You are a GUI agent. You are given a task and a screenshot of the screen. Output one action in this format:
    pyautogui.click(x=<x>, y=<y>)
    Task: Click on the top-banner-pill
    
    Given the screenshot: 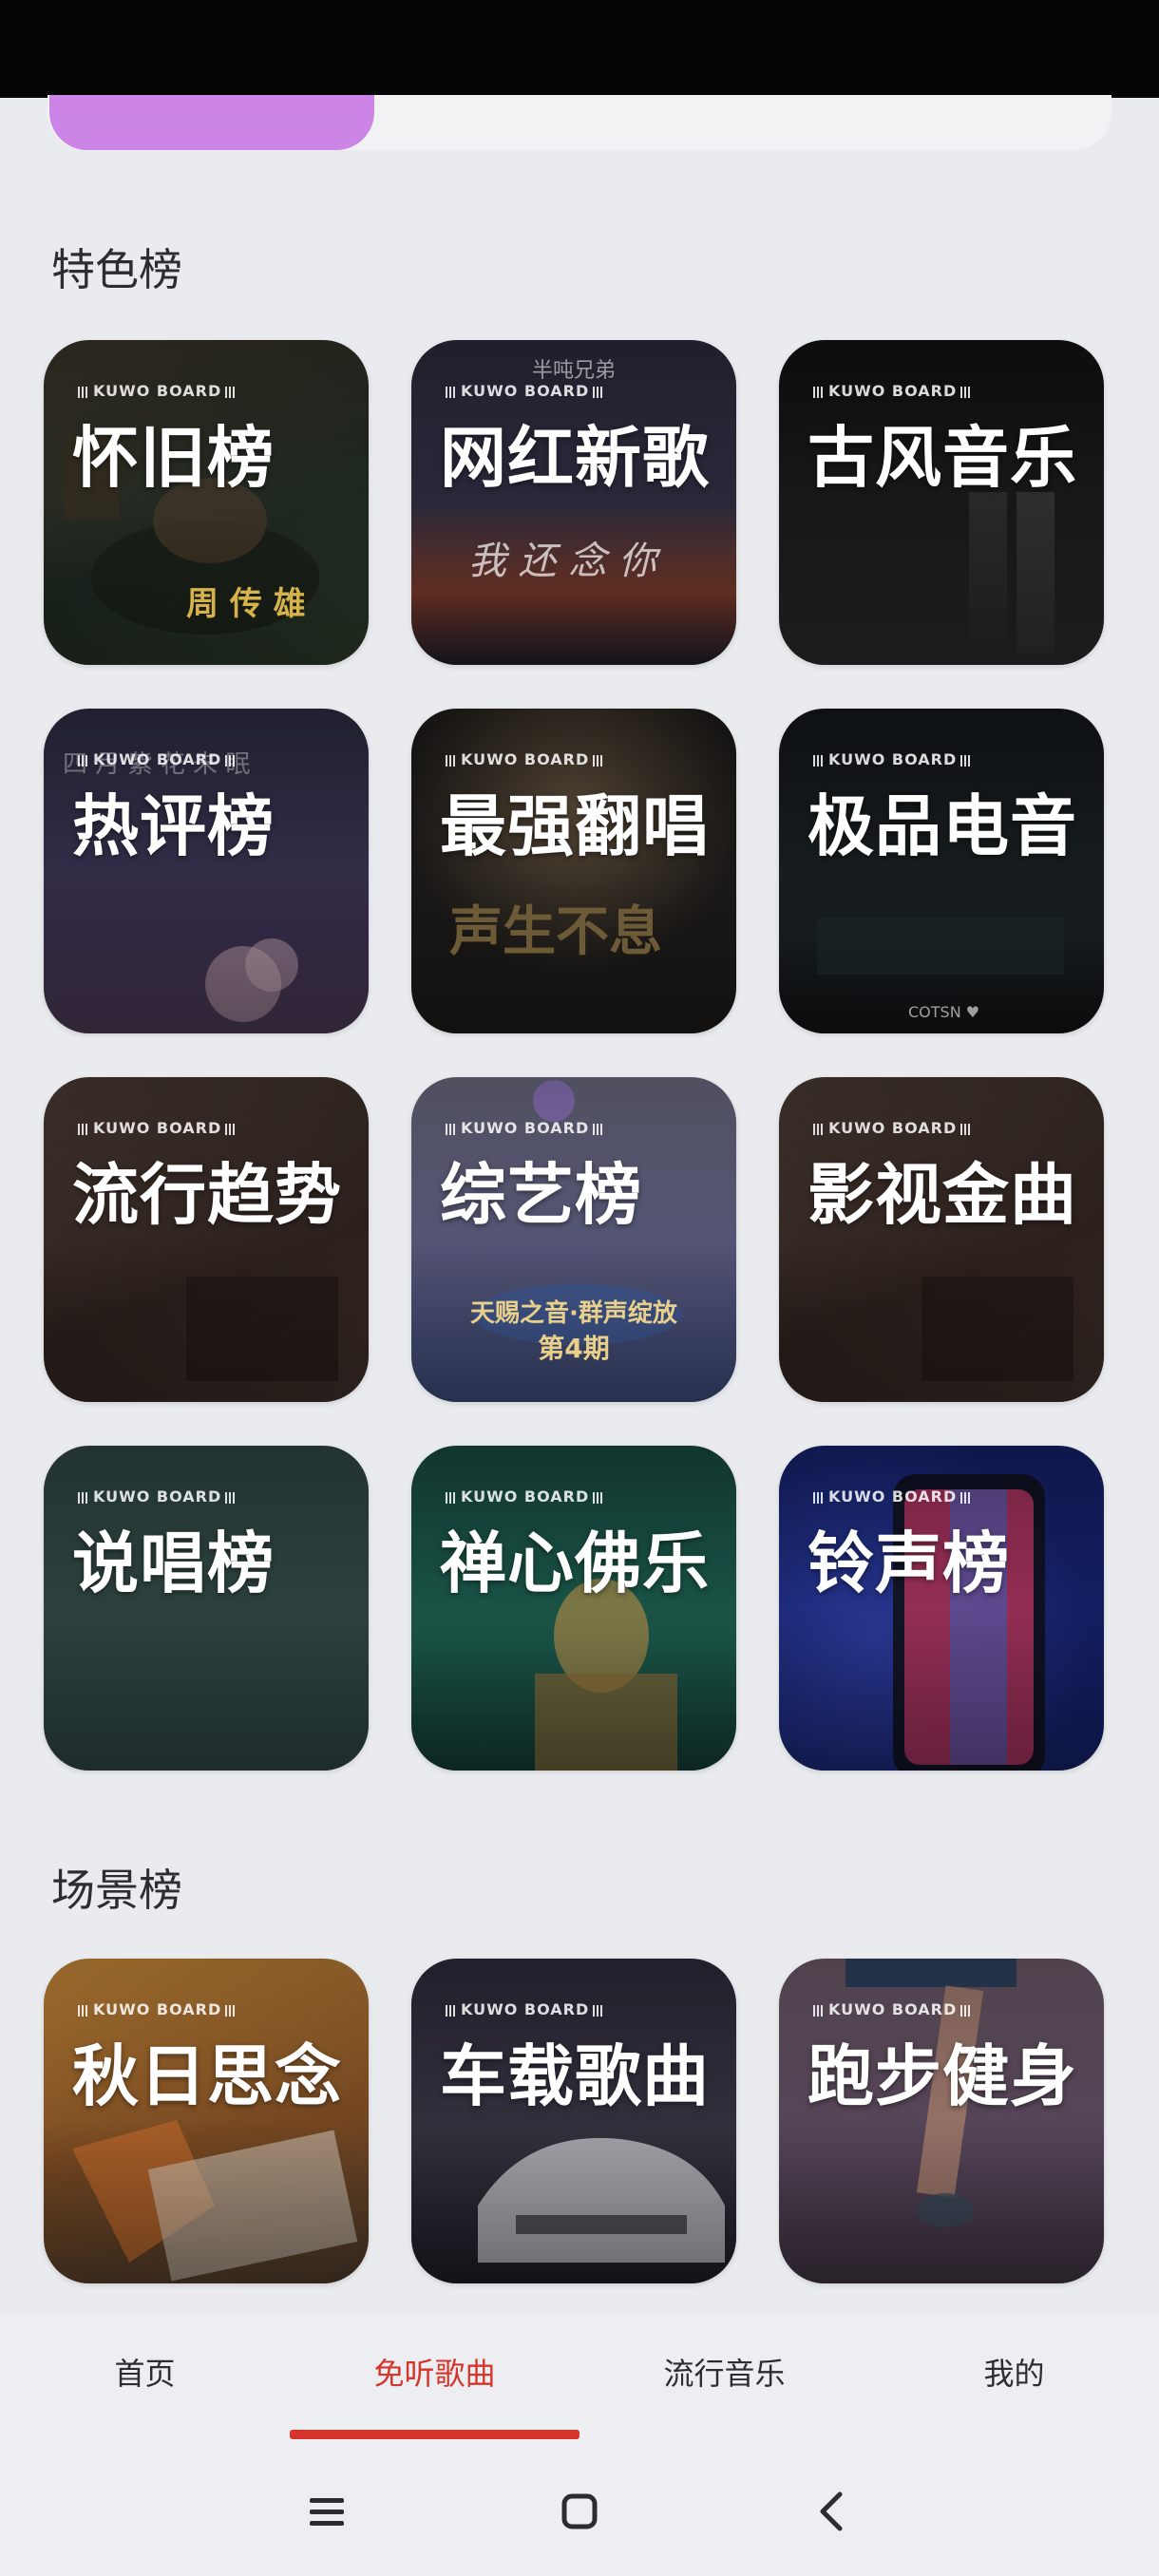 What is the action you would take?
    pyautogui.click(x=211, y=123)
    